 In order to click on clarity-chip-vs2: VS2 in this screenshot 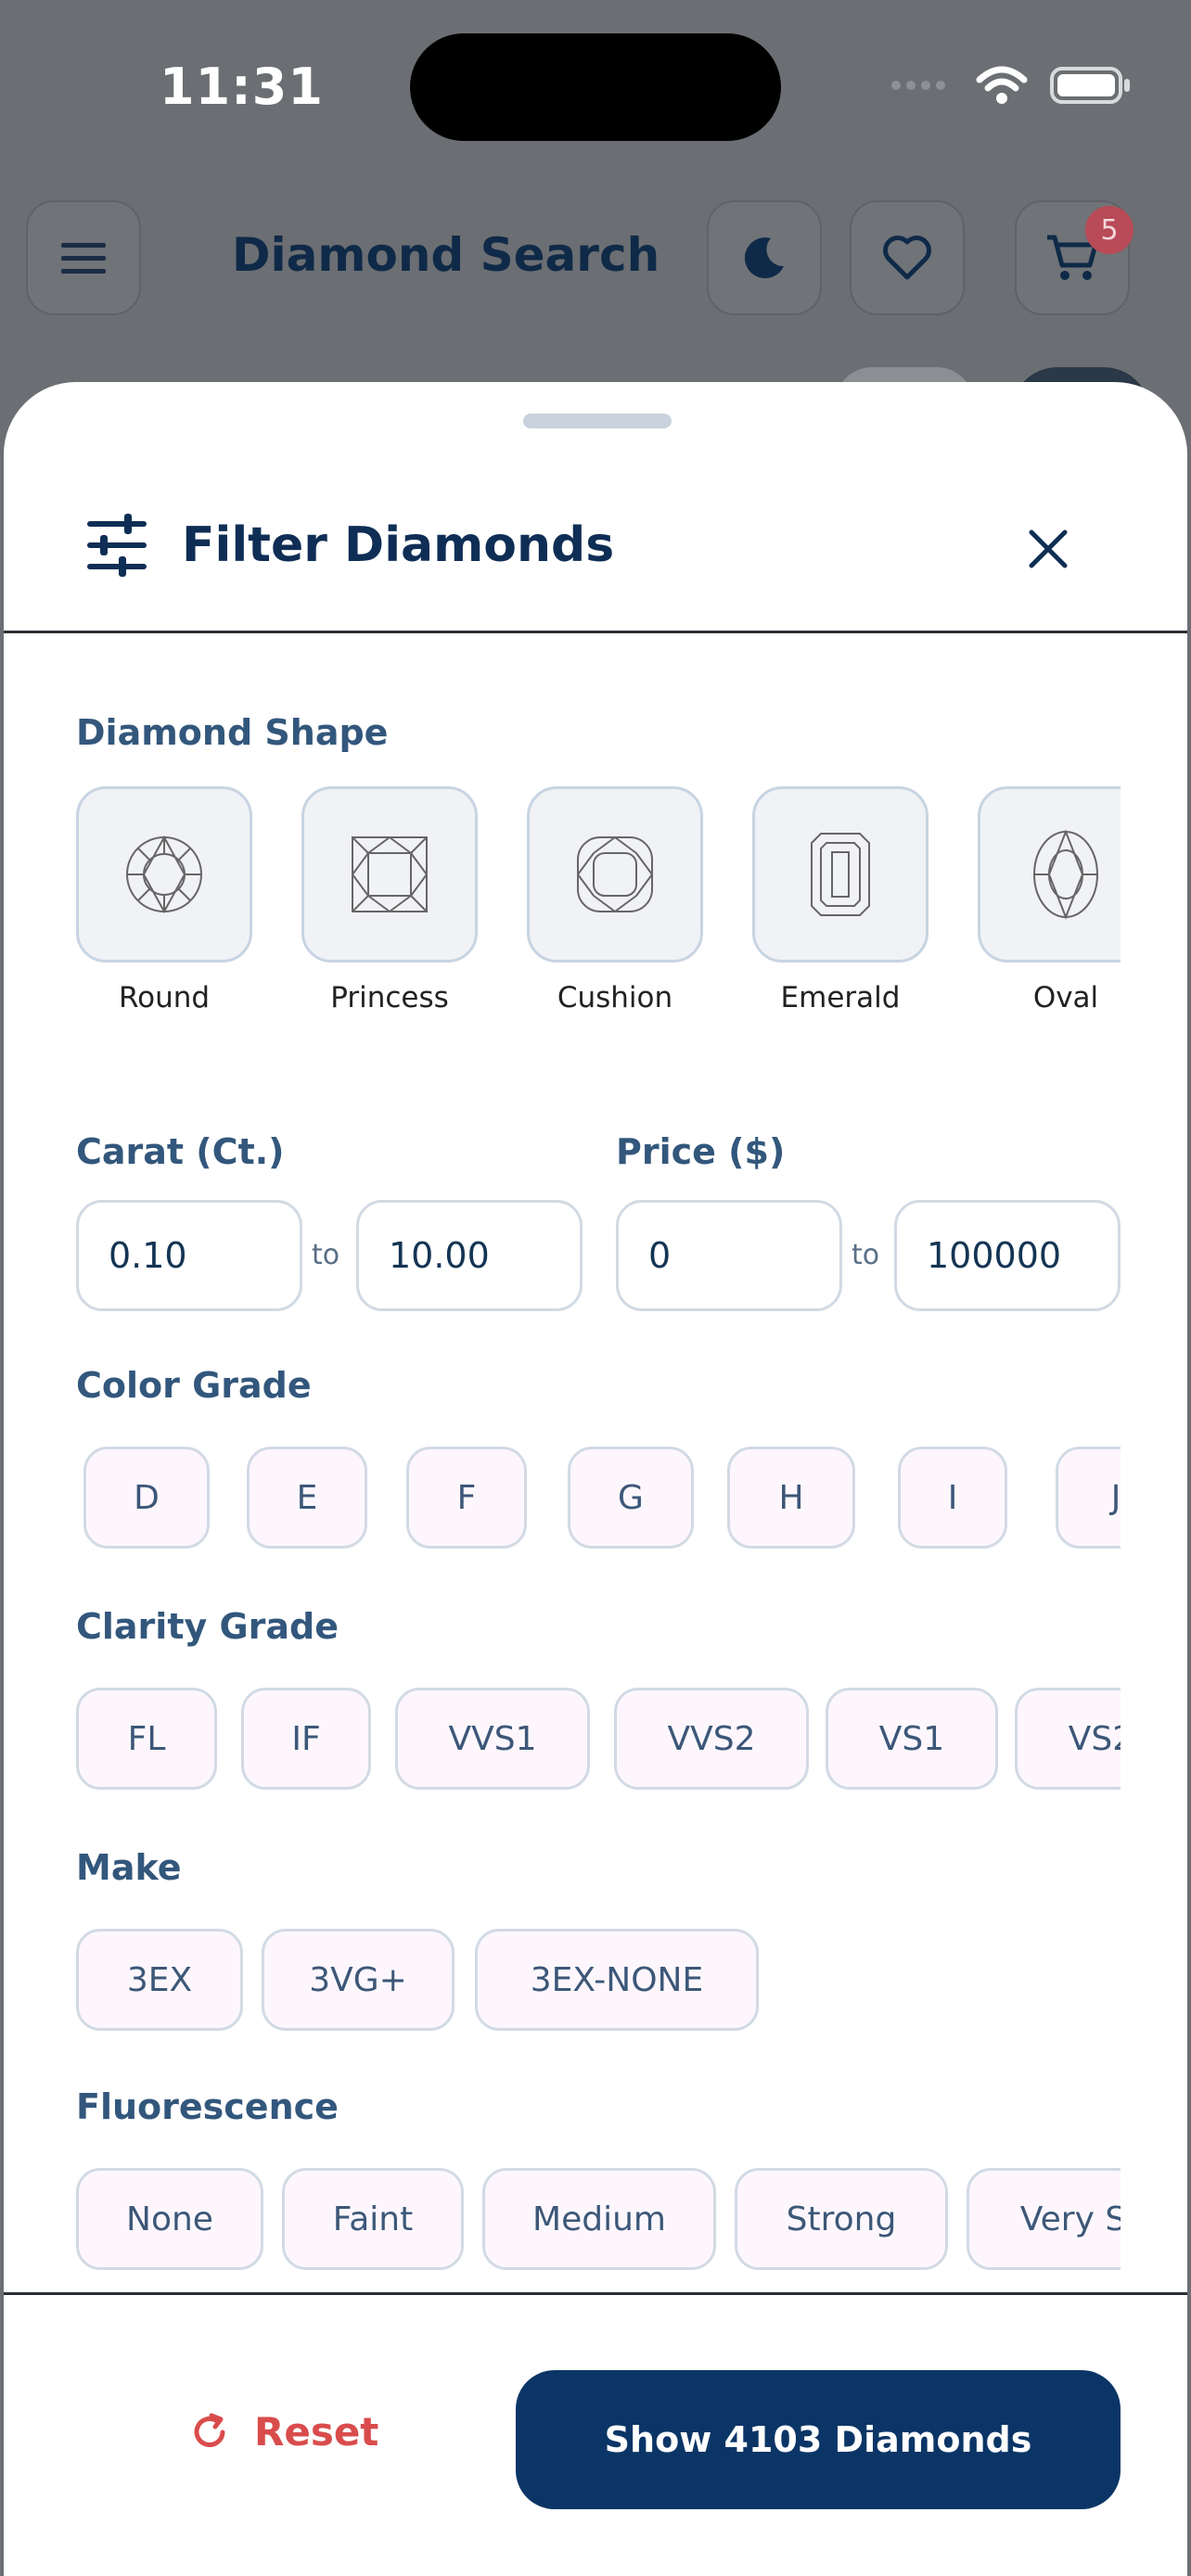, I will do `click(1068, 1739)`.